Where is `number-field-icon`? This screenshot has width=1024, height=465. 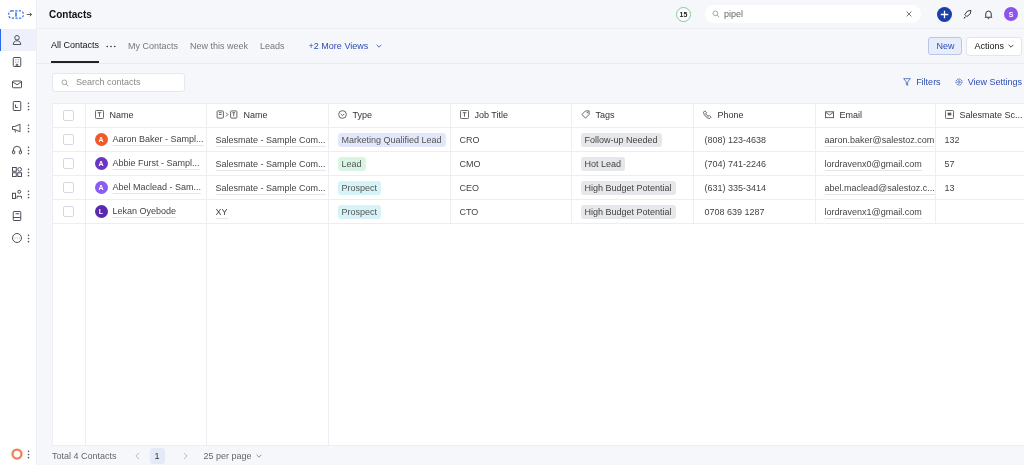 number-field-icon is located at coordinates (949, 115).